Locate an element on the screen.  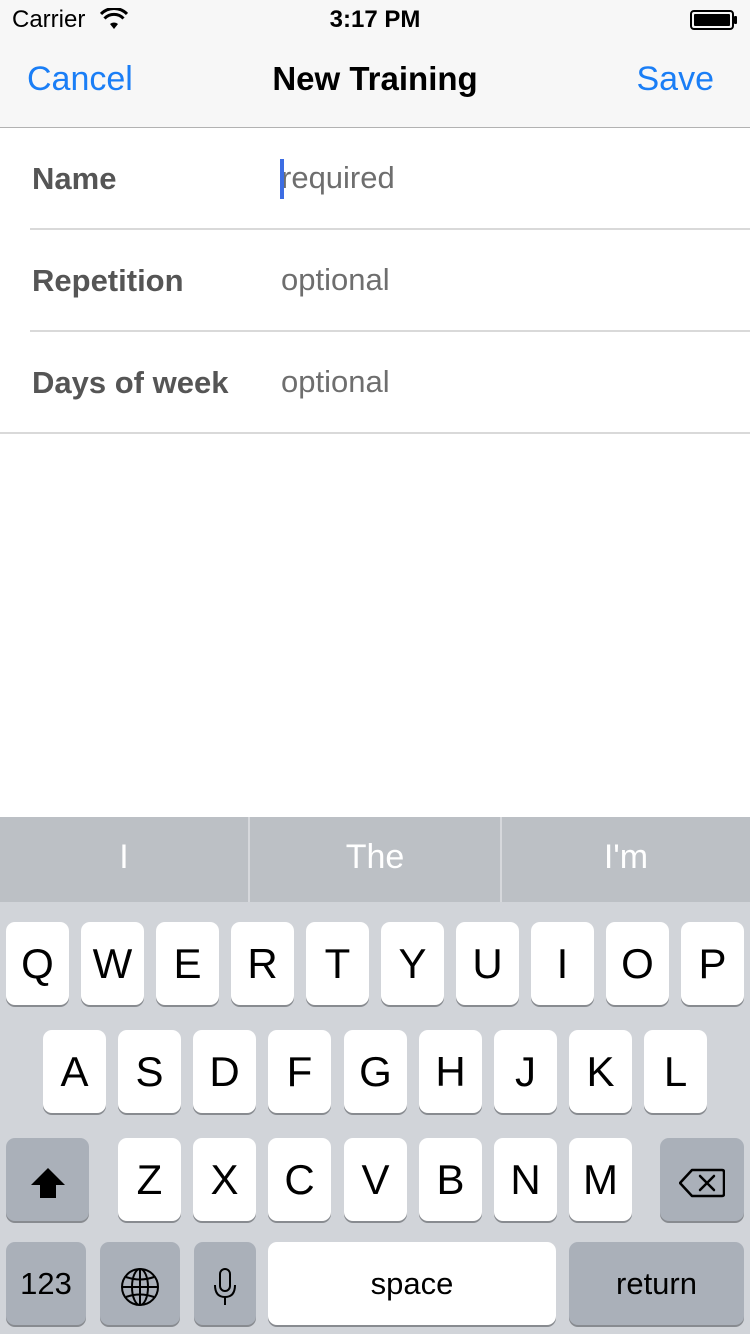
globe-icon is located at coordinates (140, 1286).